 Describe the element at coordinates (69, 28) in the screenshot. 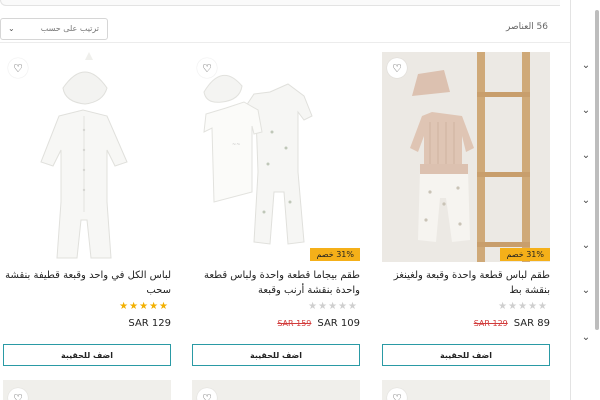

I see `sort-placeholder: ترتيب على حسب` at that location.